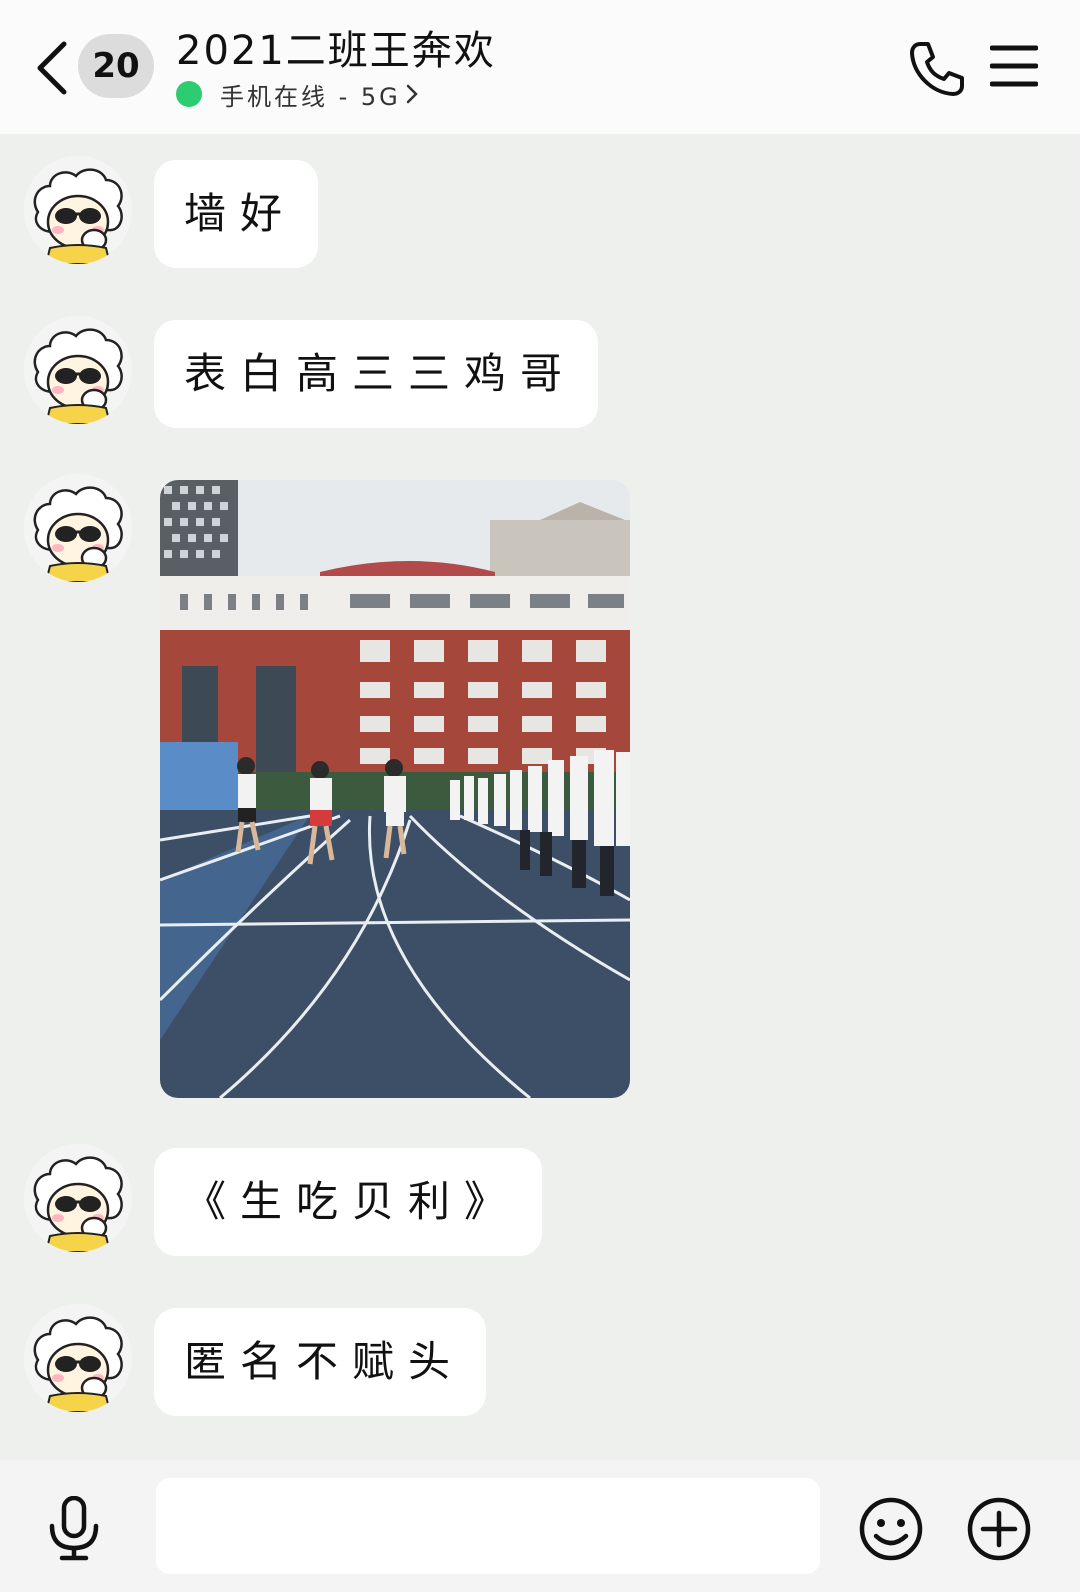 The width and height of the screenshot is (1080, 1592). What do you see at coordinates (189, 94) in the screenshot?
I see `online-dot` at bounding box center [189, 94].